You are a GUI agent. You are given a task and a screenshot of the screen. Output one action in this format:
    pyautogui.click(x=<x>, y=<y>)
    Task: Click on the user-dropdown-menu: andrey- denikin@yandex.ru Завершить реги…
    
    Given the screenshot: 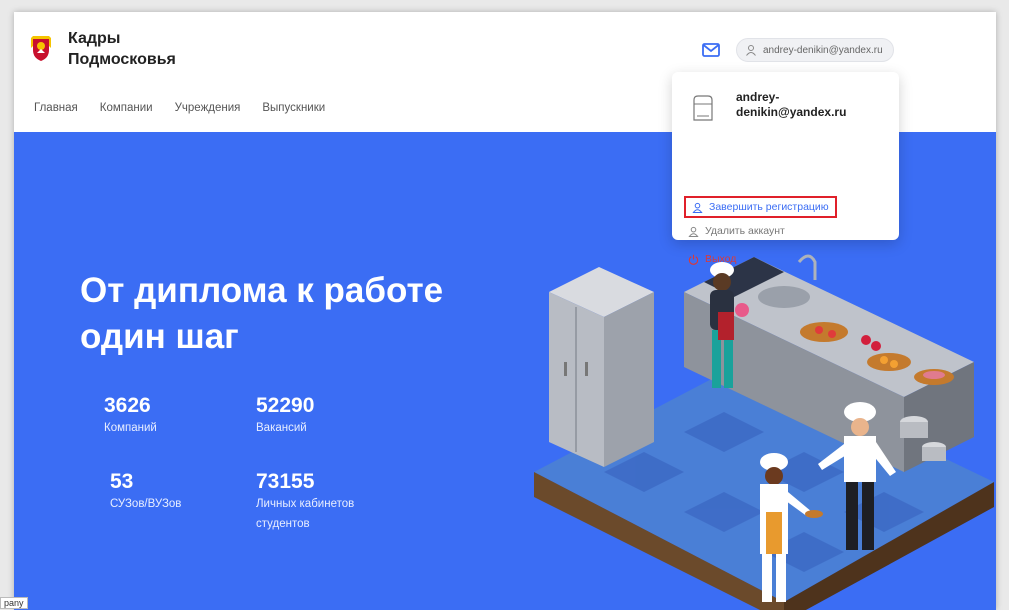 What is the action you would take?
    pyautogui.click(x=785, y=168)
    